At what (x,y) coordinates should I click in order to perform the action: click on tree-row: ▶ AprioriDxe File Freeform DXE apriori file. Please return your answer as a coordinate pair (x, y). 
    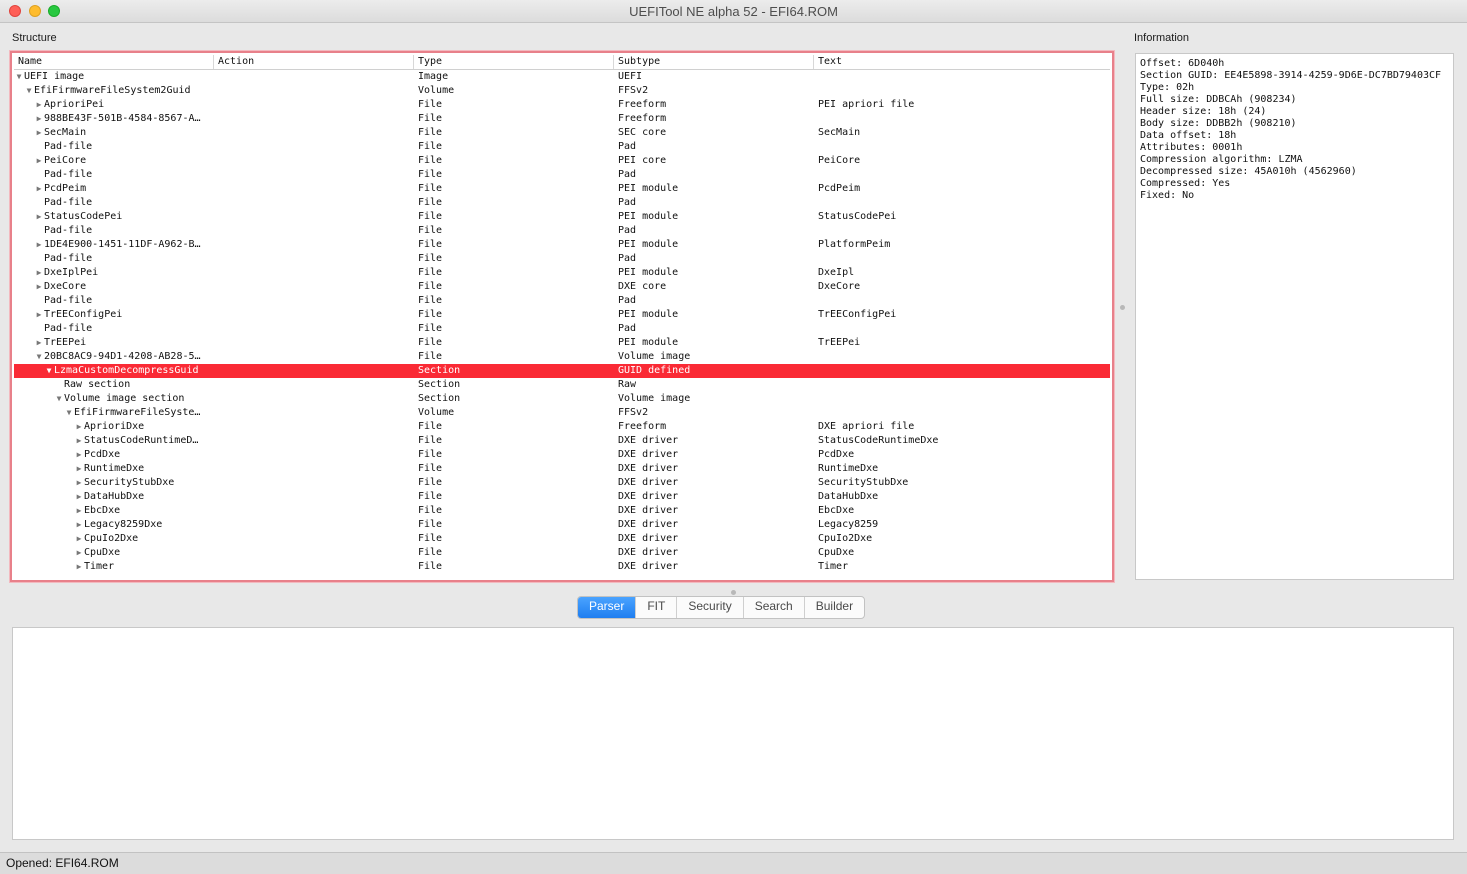
    Looking at the image, I should click on (562, 427).